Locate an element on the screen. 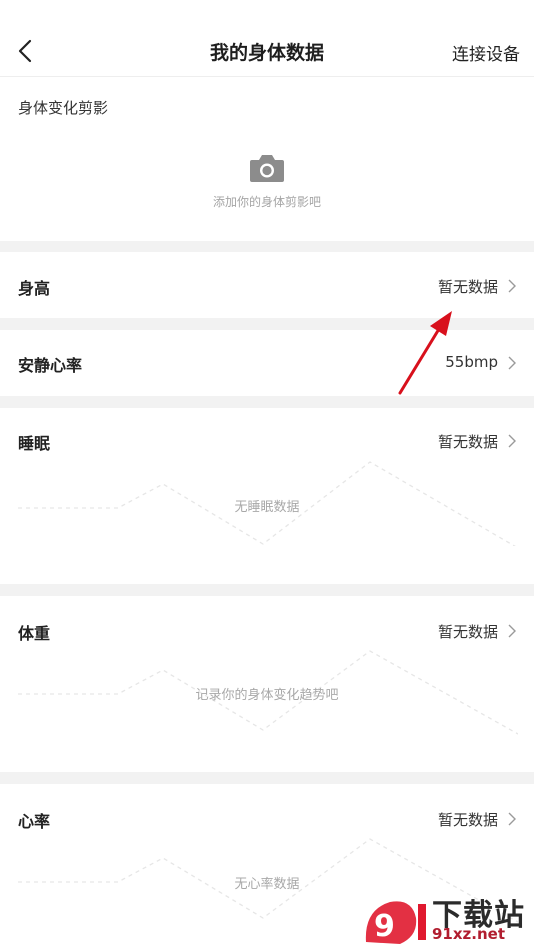 The image size is (534, 950). weight-title: 体重 is located at coordinates (34, 633).